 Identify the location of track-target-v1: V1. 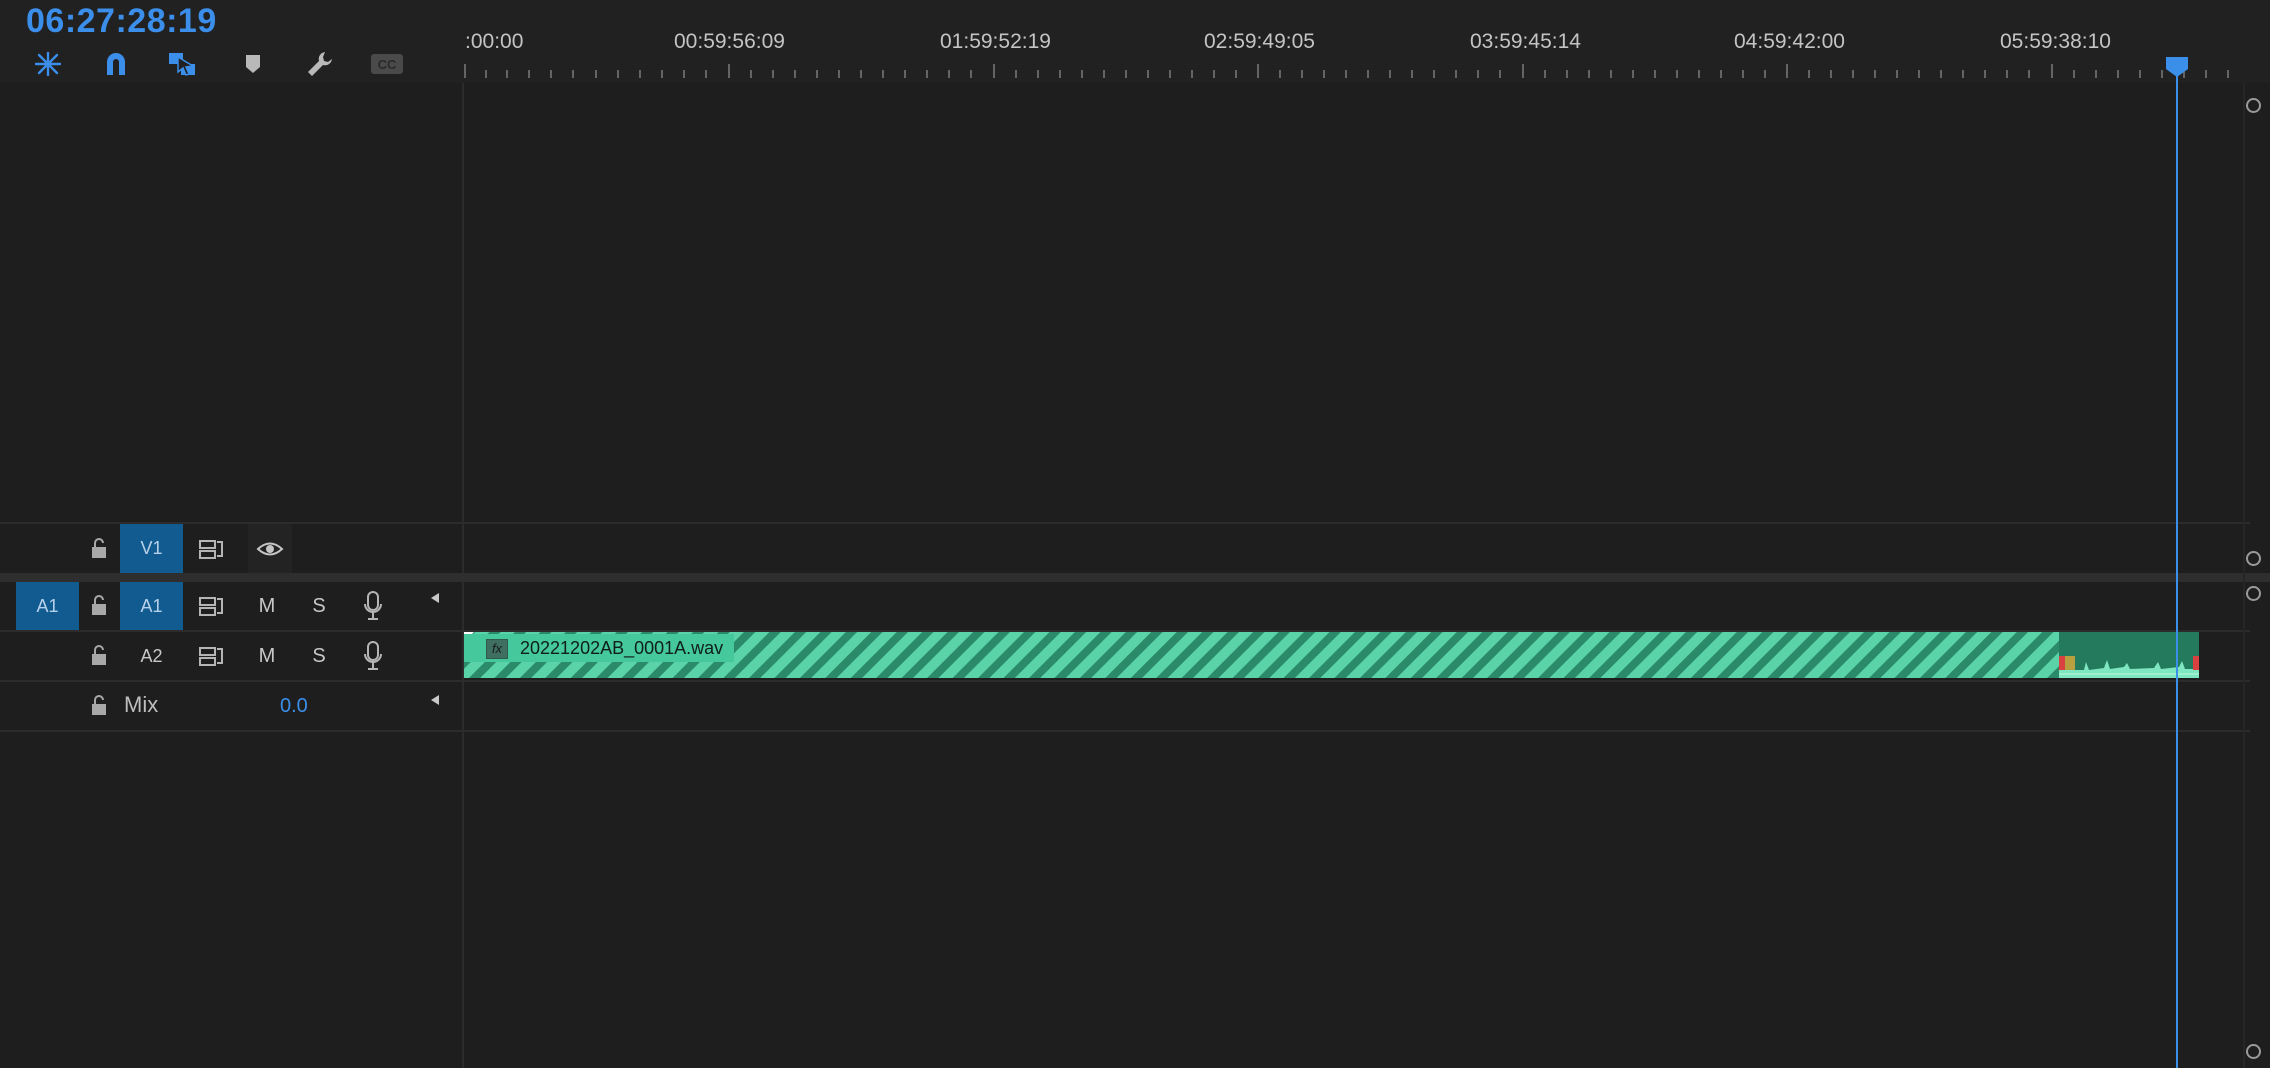
(151, 548).